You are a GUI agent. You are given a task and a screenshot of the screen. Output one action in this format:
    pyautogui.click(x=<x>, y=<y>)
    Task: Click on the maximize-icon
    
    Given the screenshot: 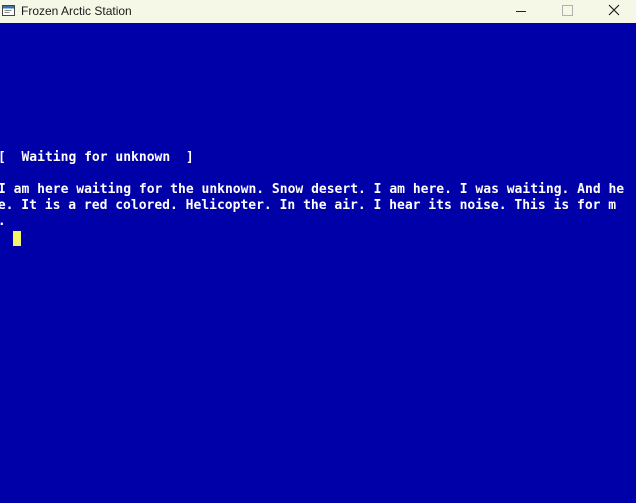 What is the action you would take?
    pyautogui.click(x=567, y=10)
    